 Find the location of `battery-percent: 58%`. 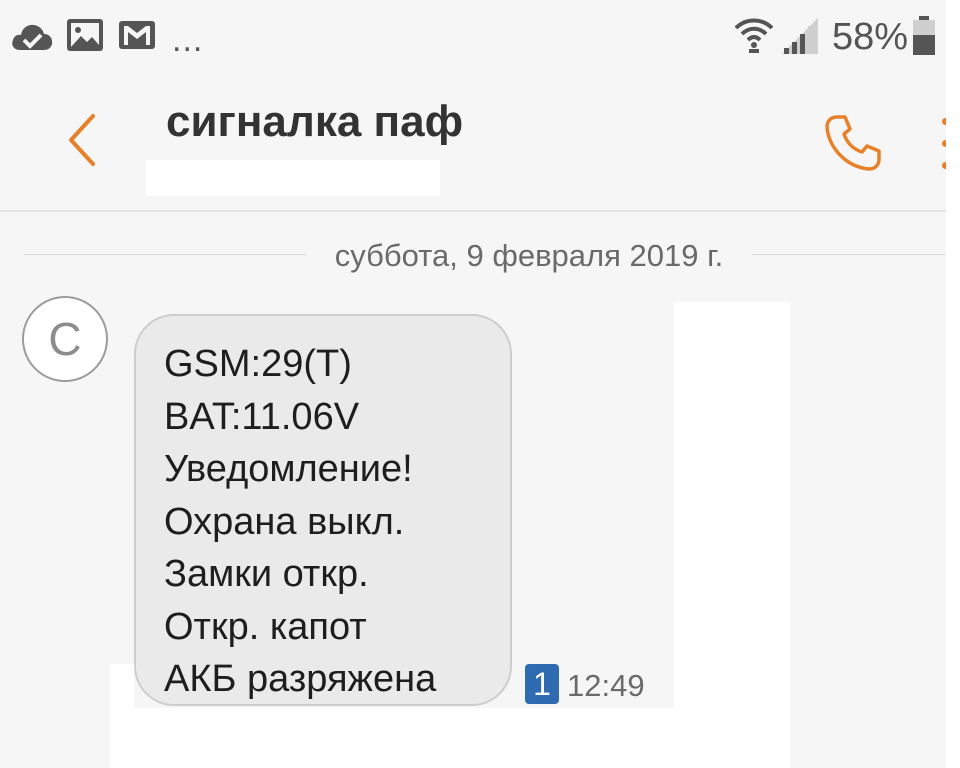

battery-percent: 58% is located at coordinates (870, 37).